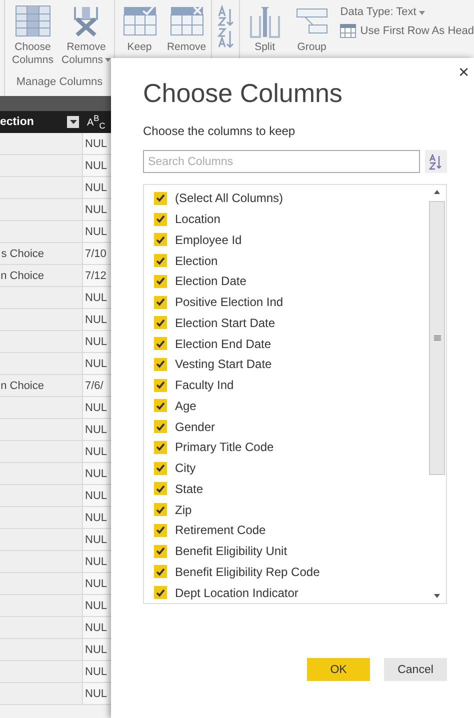 The image size is (474, 718). What do you see at coordinates (195, 427) in the screenshot?
I see `column-option: Gender` at bounding box center [195, 427].